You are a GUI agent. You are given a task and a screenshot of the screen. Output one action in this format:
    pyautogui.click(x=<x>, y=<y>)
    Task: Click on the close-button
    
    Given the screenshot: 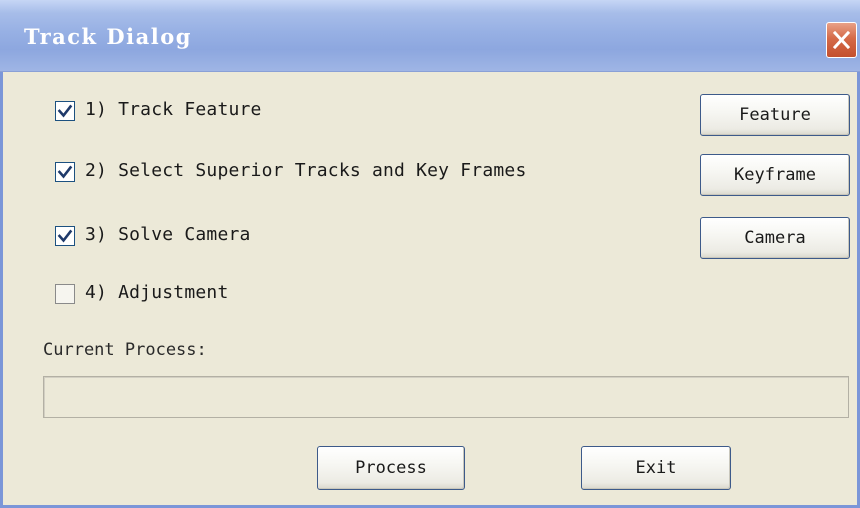 What is the action you would take?
    pyautogui.click(x=841, y=40)
    